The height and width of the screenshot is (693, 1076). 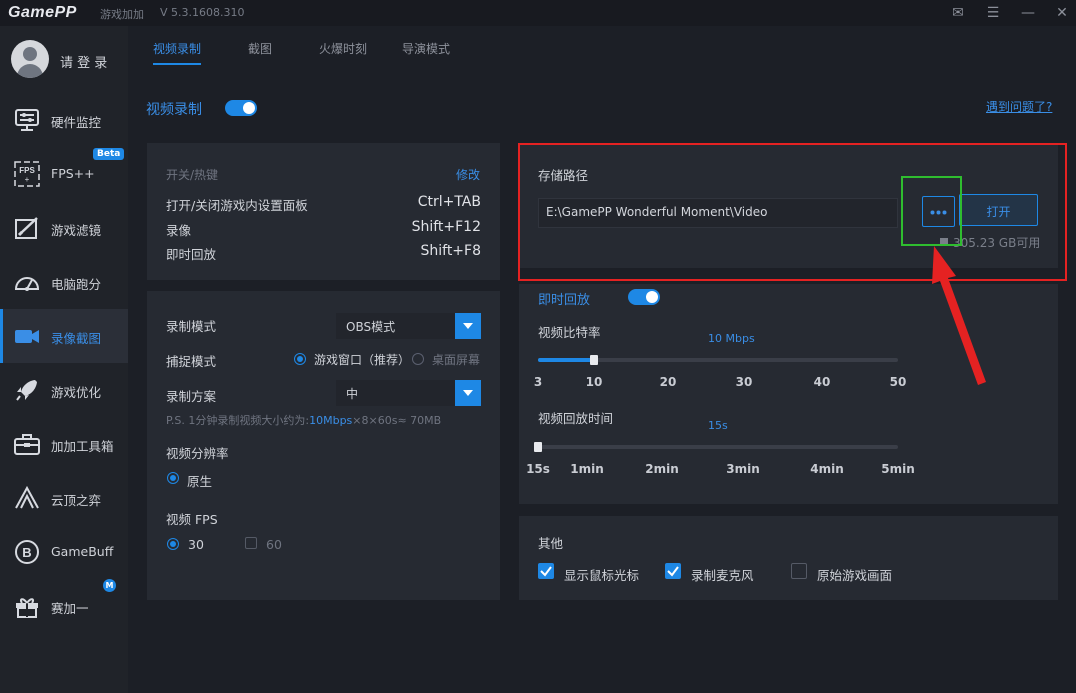 I want to click on resolution-native-radio, so click(x=173, y=478).